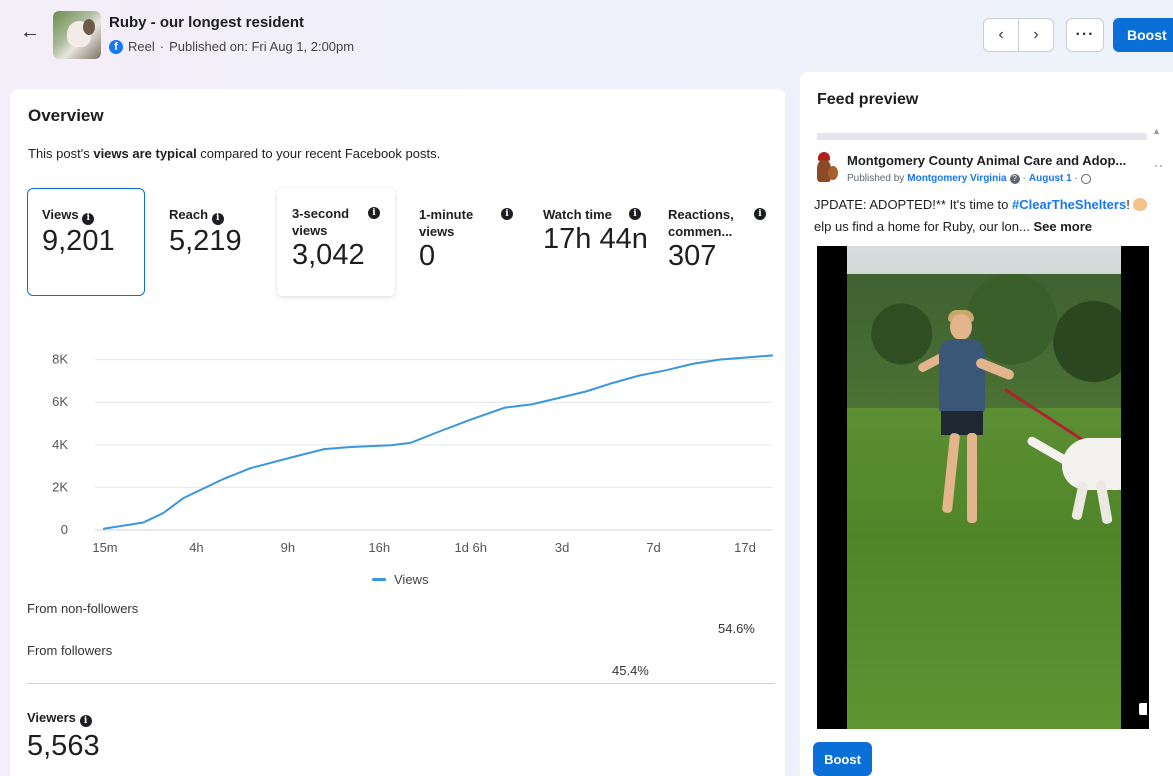 This screenshot has width=1173, height=776. Describe the element at coordinates (961, 327) in the screenshot. I see `scene-person-head` at that location.